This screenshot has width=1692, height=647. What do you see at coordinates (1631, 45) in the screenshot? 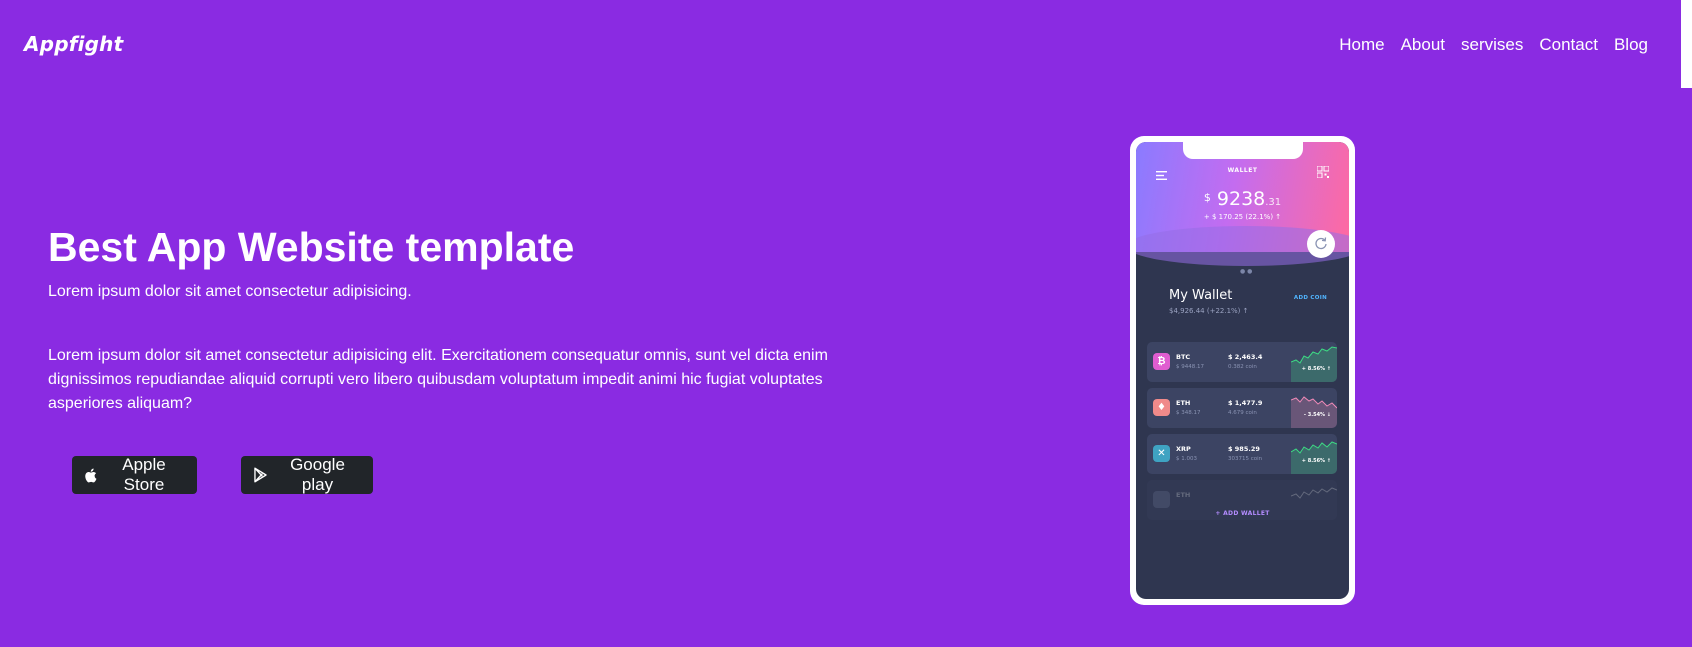
I see `nav-item-blog: Blog` at bounding box center [1631, 45].